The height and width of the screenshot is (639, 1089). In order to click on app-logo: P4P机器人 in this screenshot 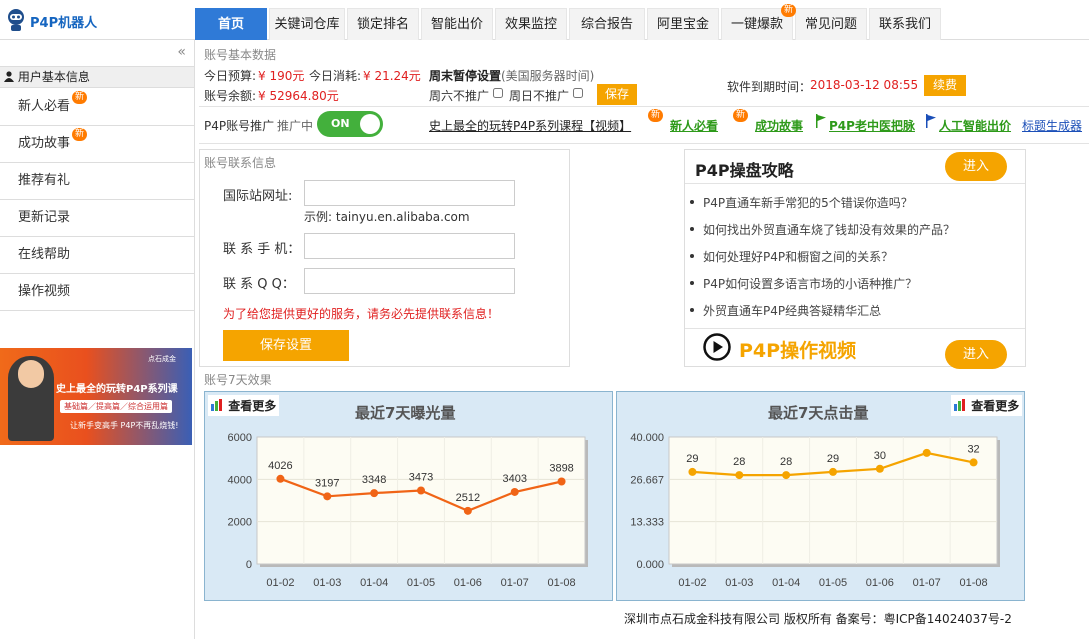, I will do `click(97, 20)`.